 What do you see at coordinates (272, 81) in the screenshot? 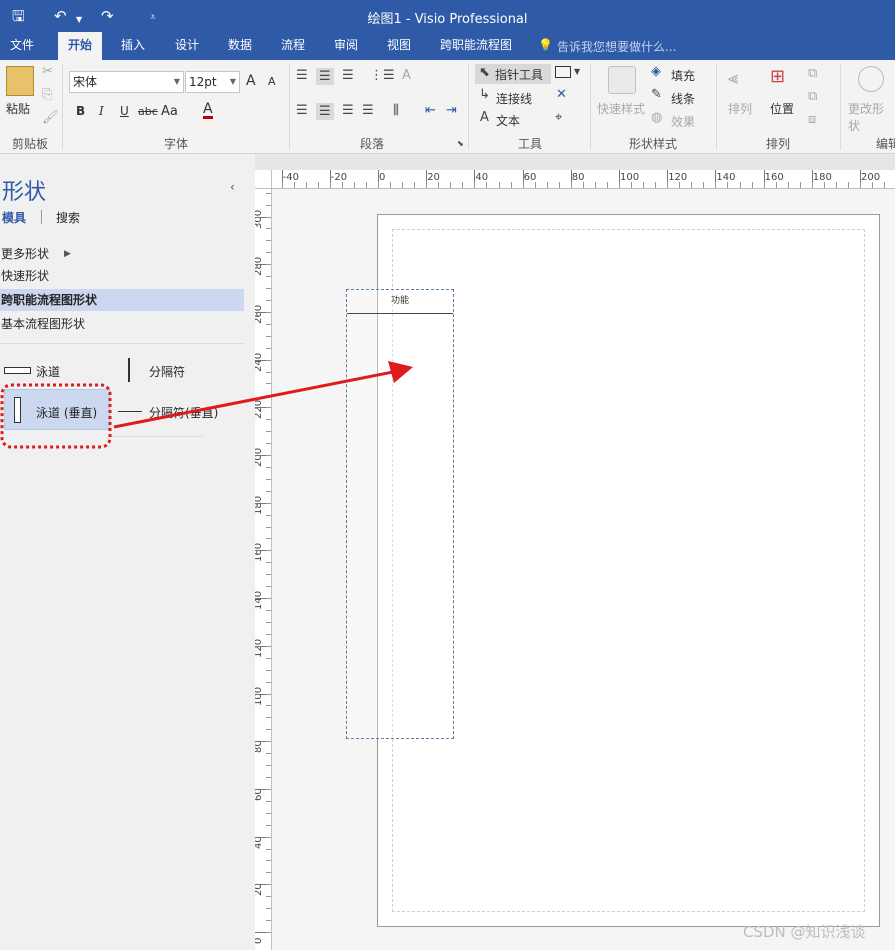
I see `shrink-font-button: A` at bounding box center [272, 81].